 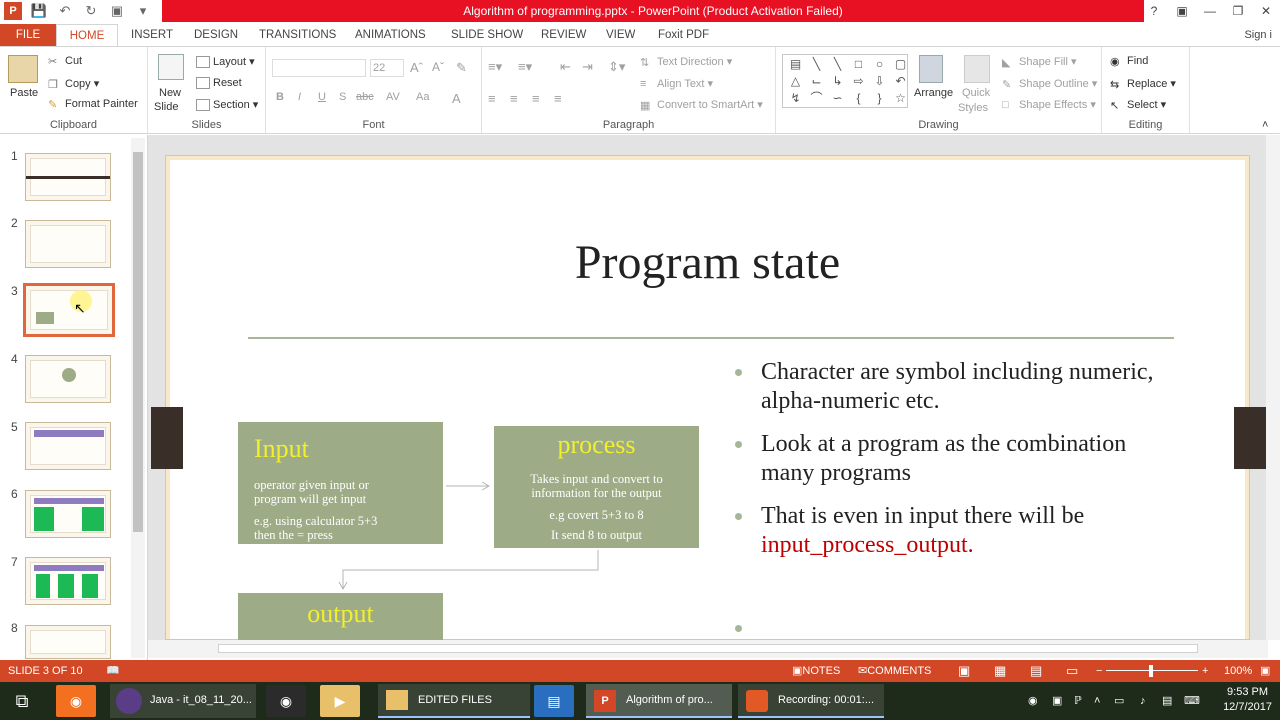 What do you see at coordinates (1210, 11) in the screenshot?
I see `minimize-icon: —` at bounding box center [1210, 11].